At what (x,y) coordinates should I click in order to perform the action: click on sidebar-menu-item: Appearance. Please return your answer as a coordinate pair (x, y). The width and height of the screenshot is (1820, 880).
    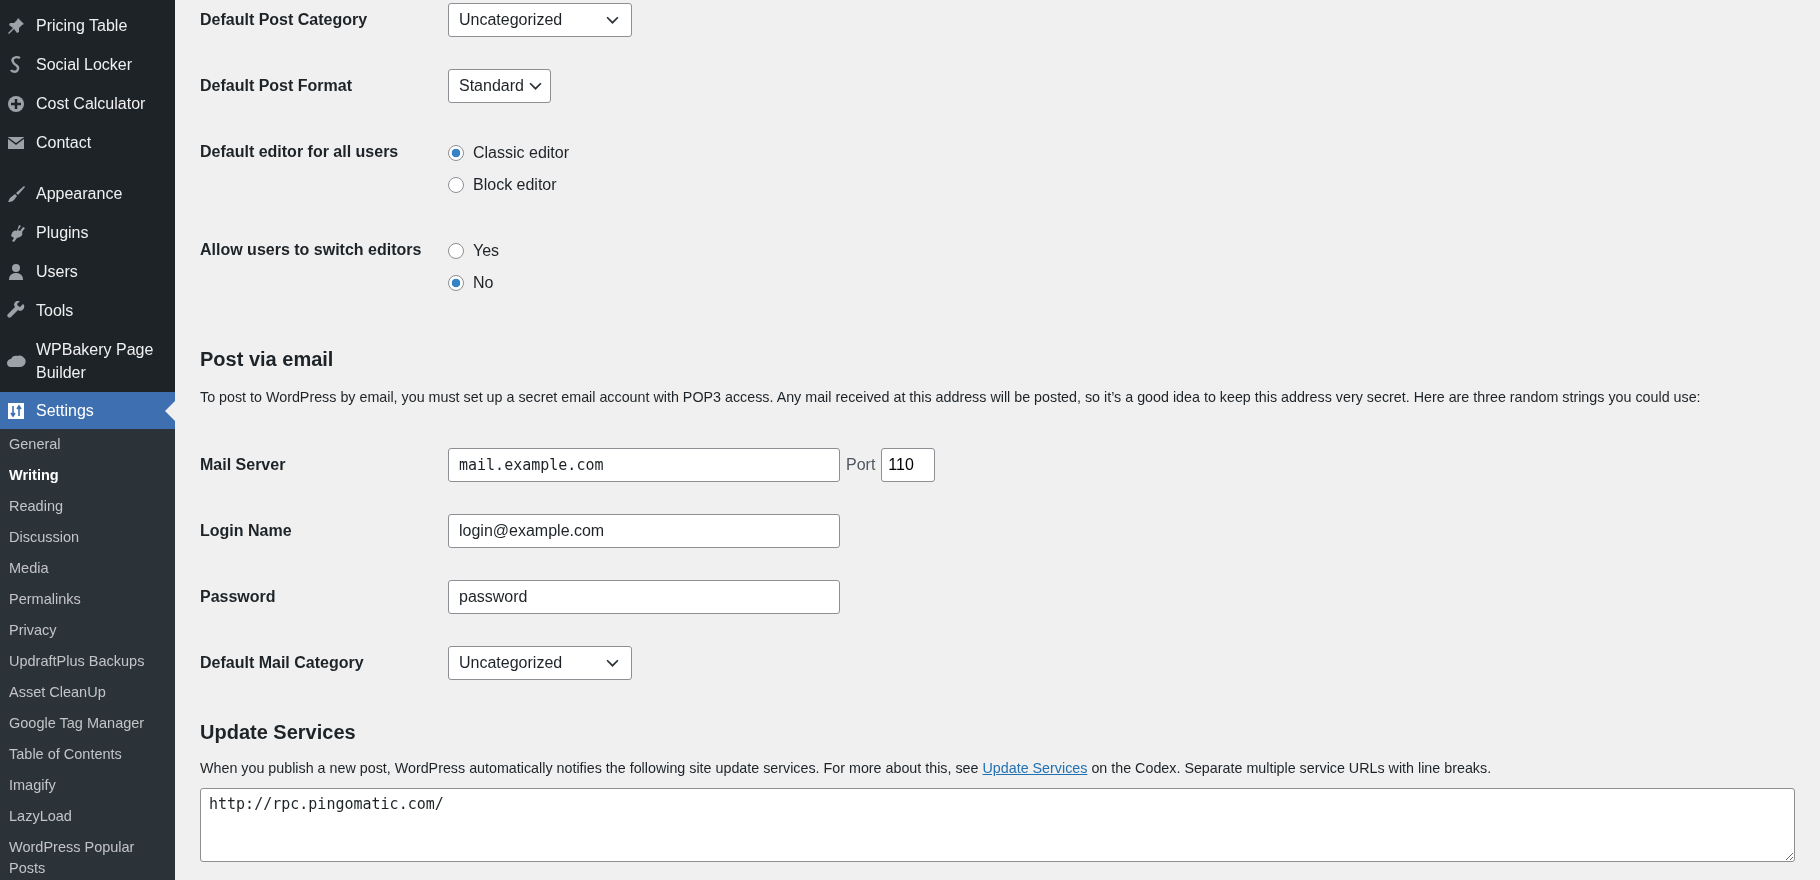
    Looking at the image, I should click on (87, 193).